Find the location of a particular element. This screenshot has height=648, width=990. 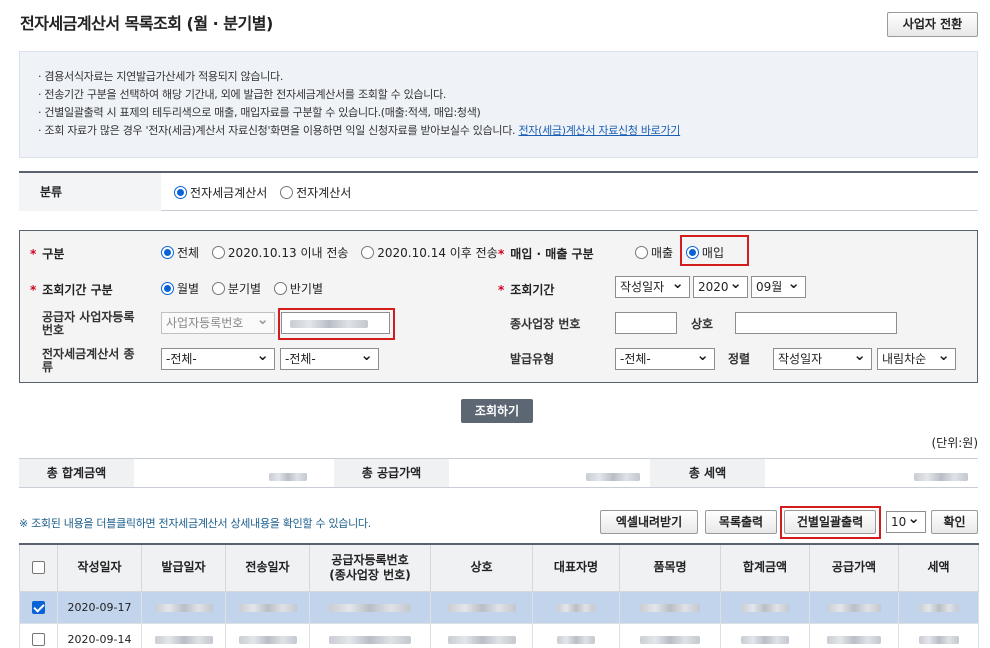

col-header: 전송일자 is located at coordinates (267, 567).